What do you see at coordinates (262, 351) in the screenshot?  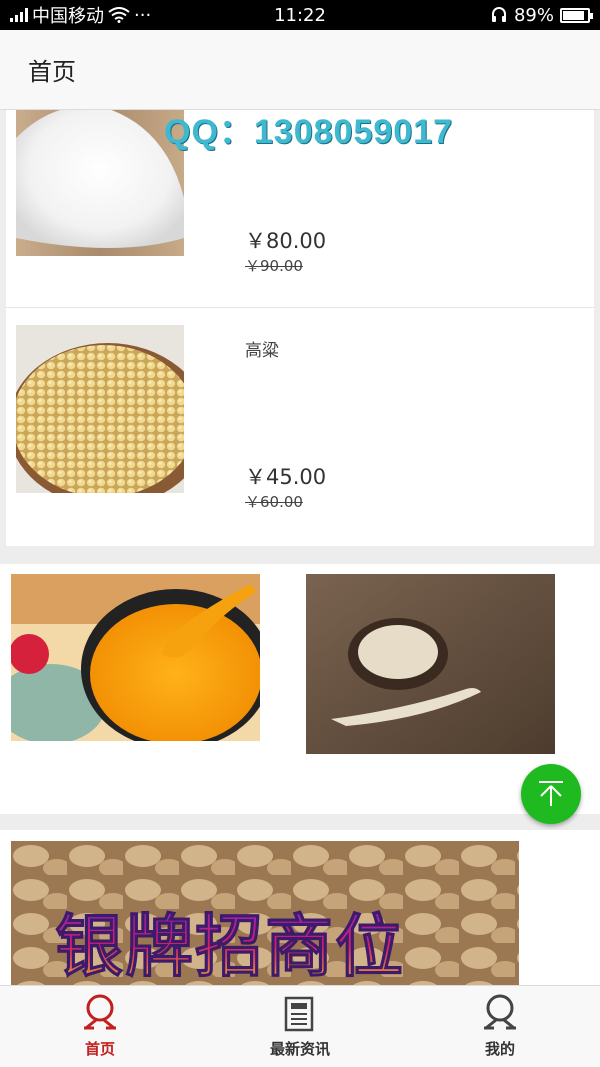 I see `product-name: 高粱` at bounding box center [262, 351].